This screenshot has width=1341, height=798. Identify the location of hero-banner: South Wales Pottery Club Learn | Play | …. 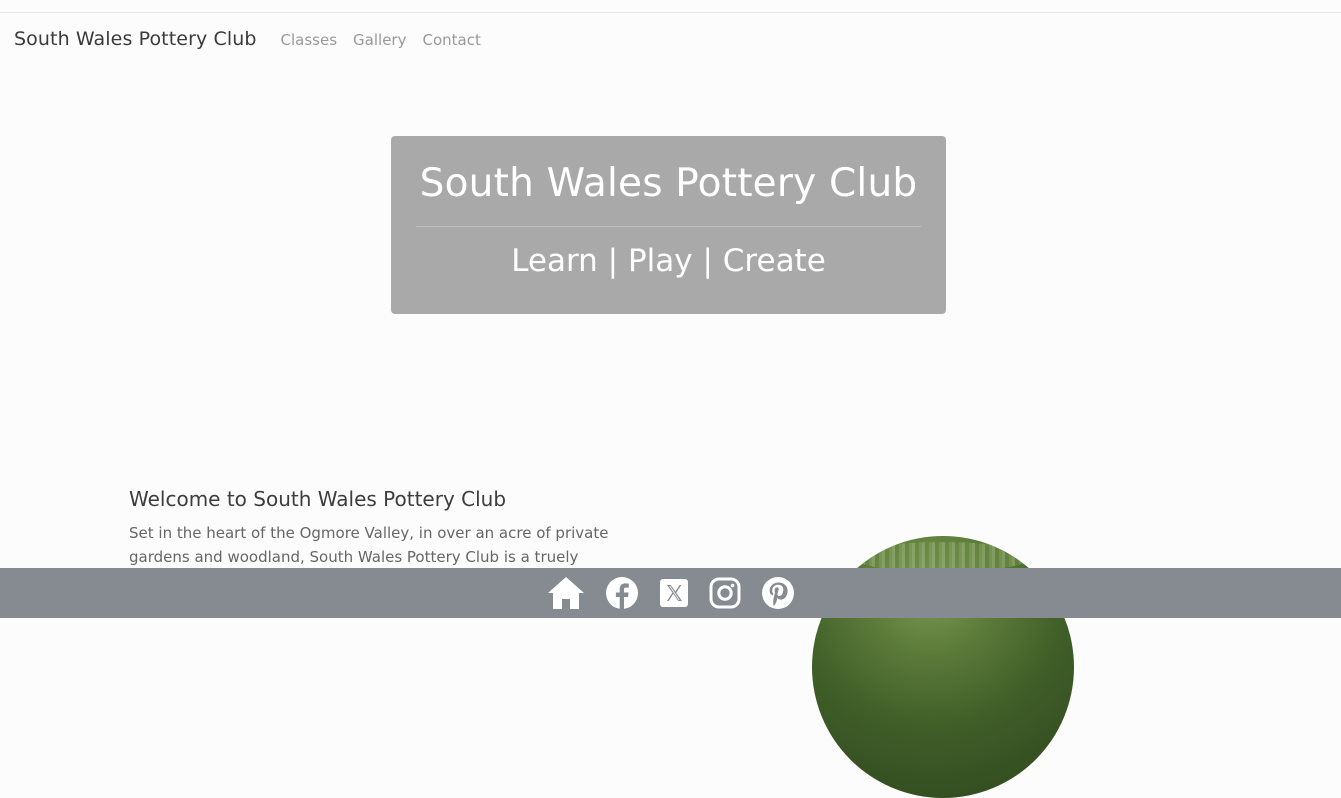
(668, 225).